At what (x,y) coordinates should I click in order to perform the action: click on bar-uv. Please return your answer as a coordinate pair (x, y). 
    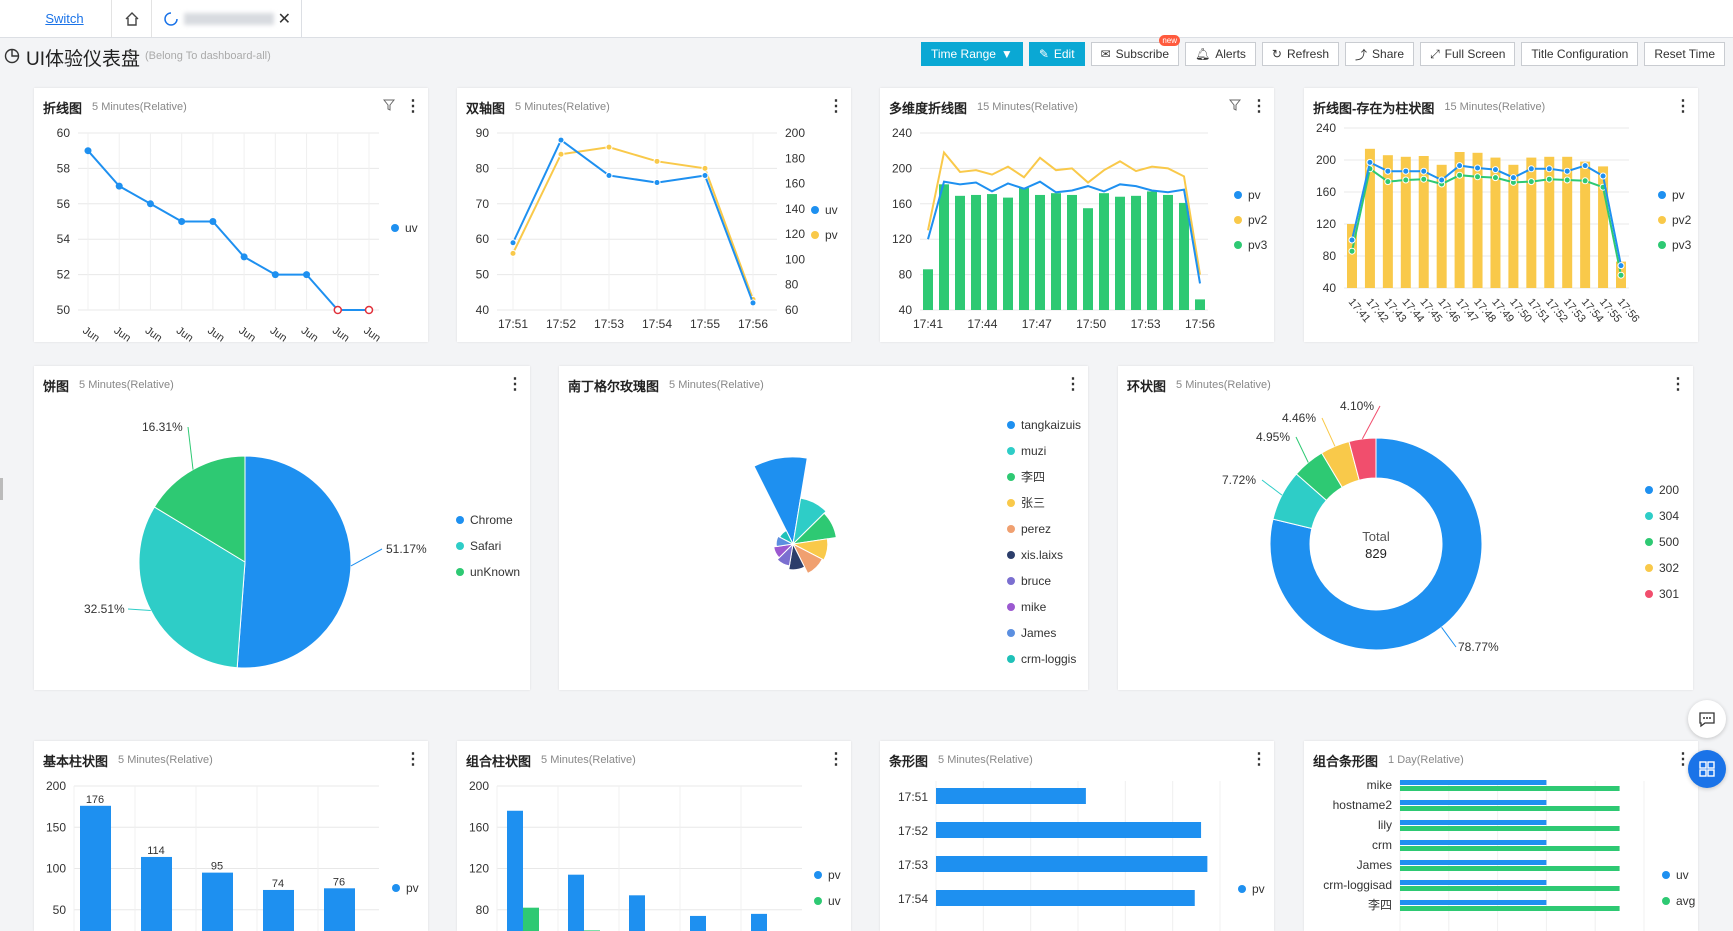
    Looking at the image, I should click on (1473, 822).